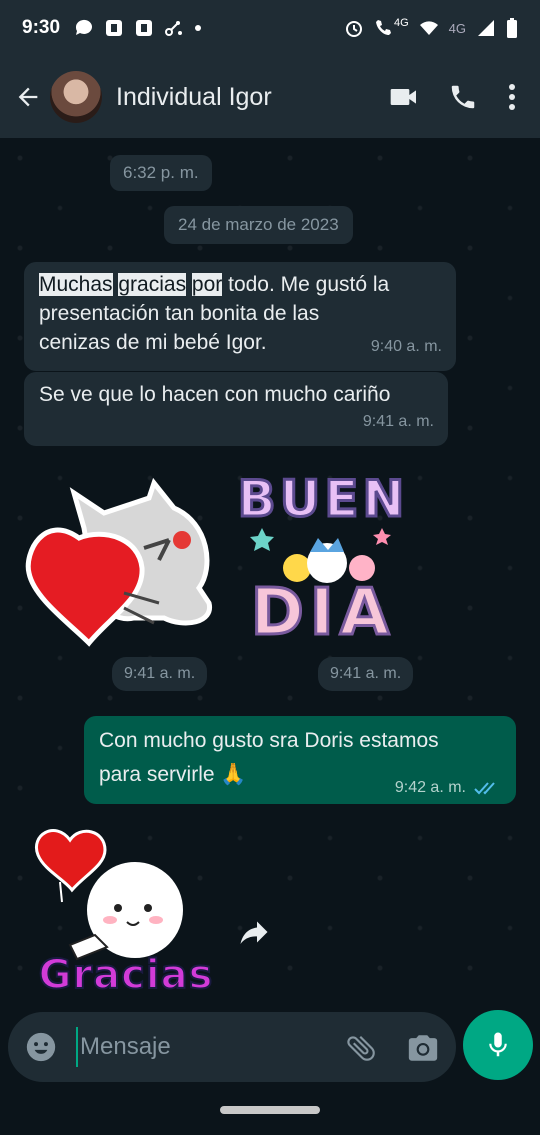  What do you see at coordinates (258, 225) in the screenshot?
I see `date-divider: 24 de marzo de 2023` at bounding box center [258, 225].